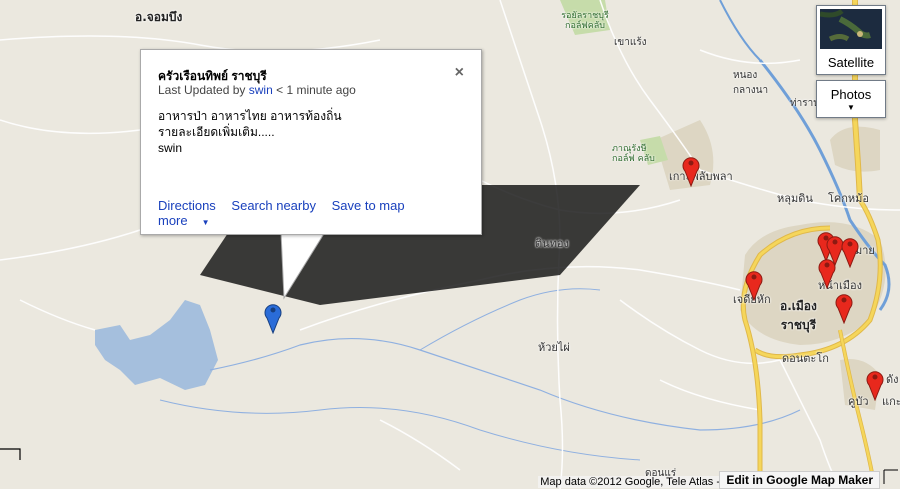  I want to click on label-khao-raeng: เขาแร้ง, so click(630, 42).